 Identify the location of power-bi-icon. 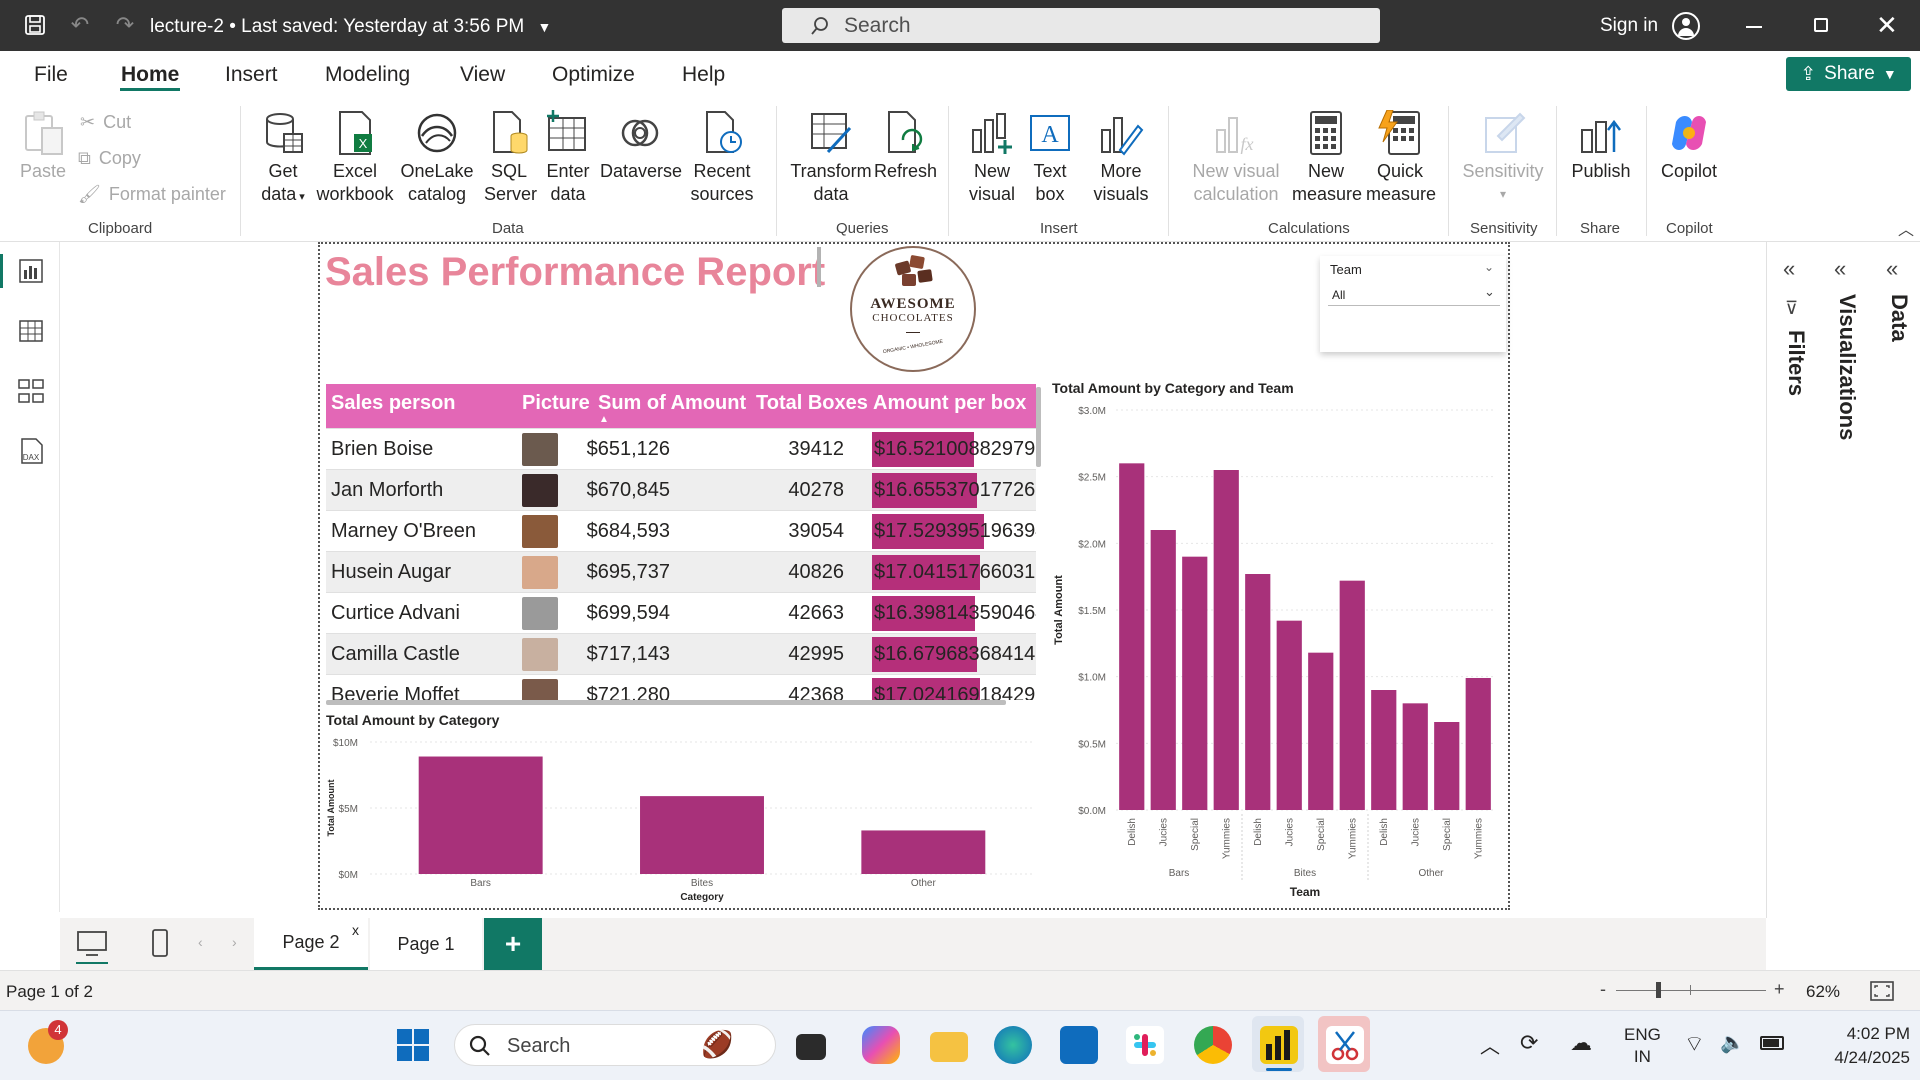
(1279, 1045).